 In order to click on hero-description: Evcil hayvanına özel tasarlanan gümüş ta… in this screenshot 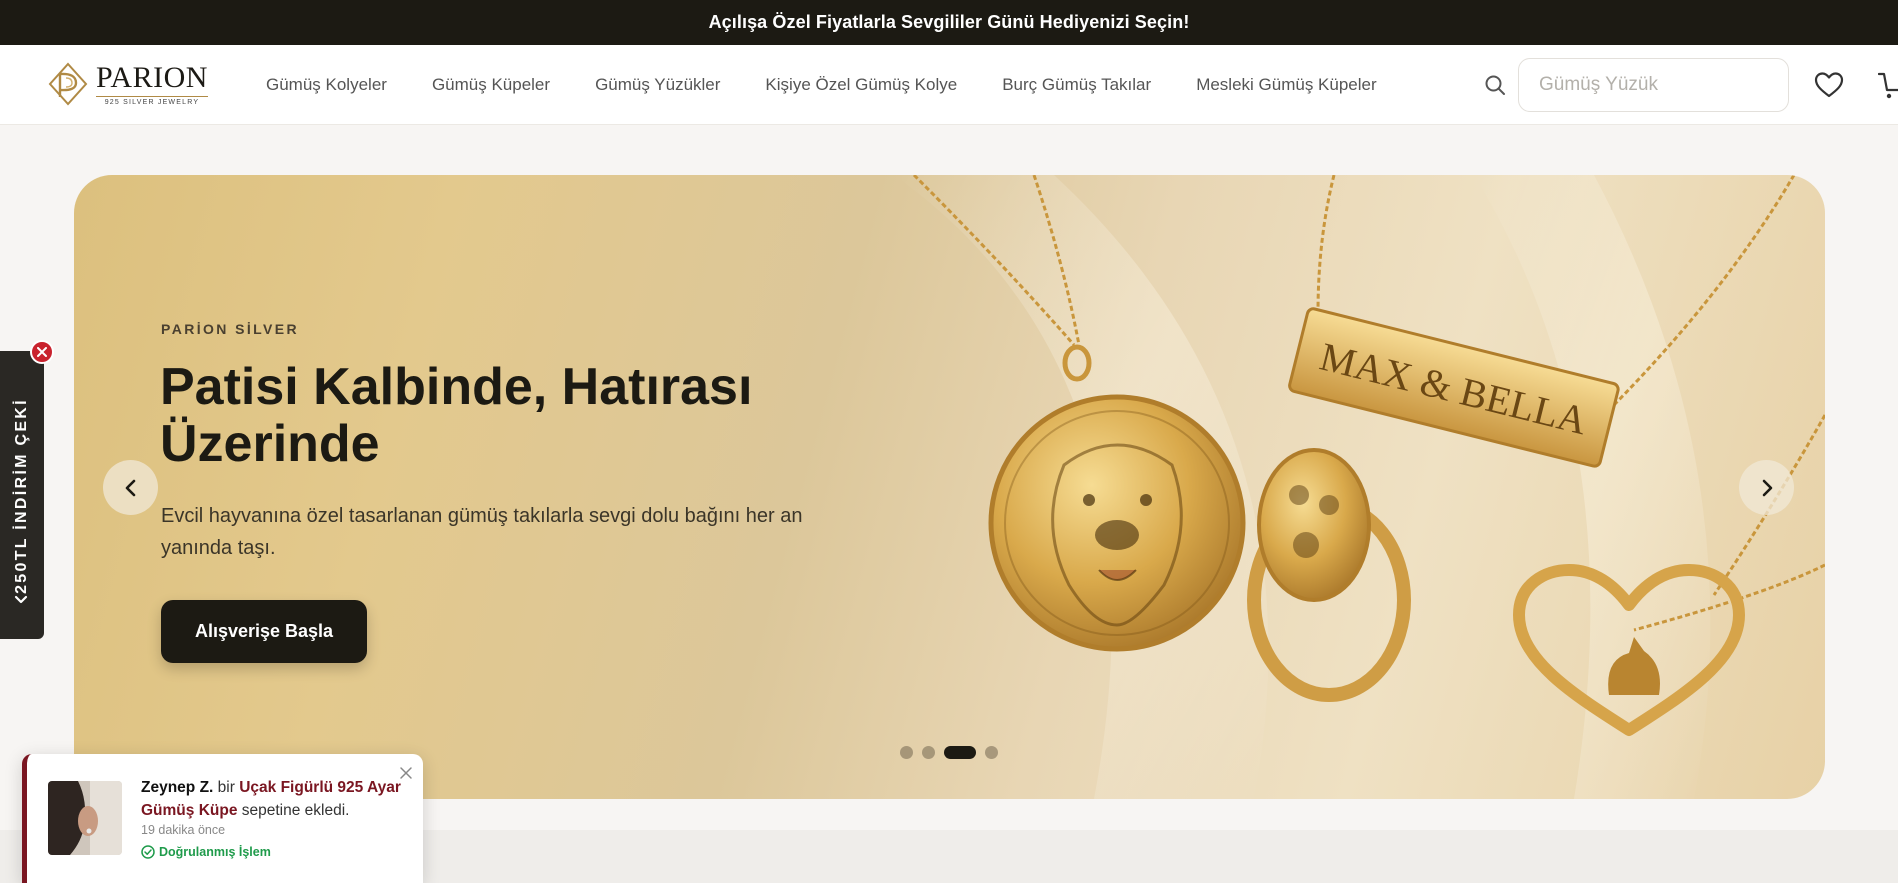, I will do `click(482, 532)`.